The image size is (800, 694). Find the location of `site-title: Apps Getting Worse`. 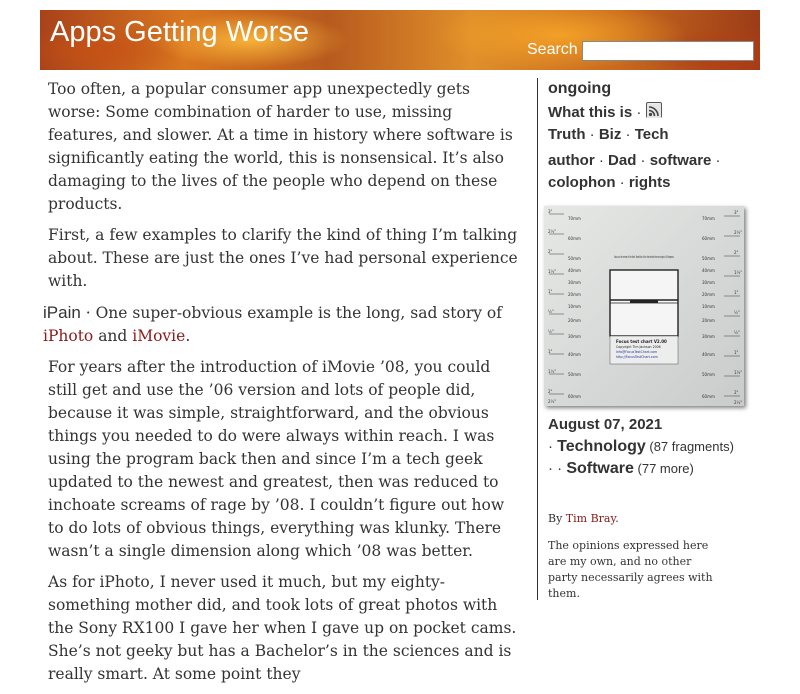

site-title: Apps Getting Worse is located at coordinates (179, 32).